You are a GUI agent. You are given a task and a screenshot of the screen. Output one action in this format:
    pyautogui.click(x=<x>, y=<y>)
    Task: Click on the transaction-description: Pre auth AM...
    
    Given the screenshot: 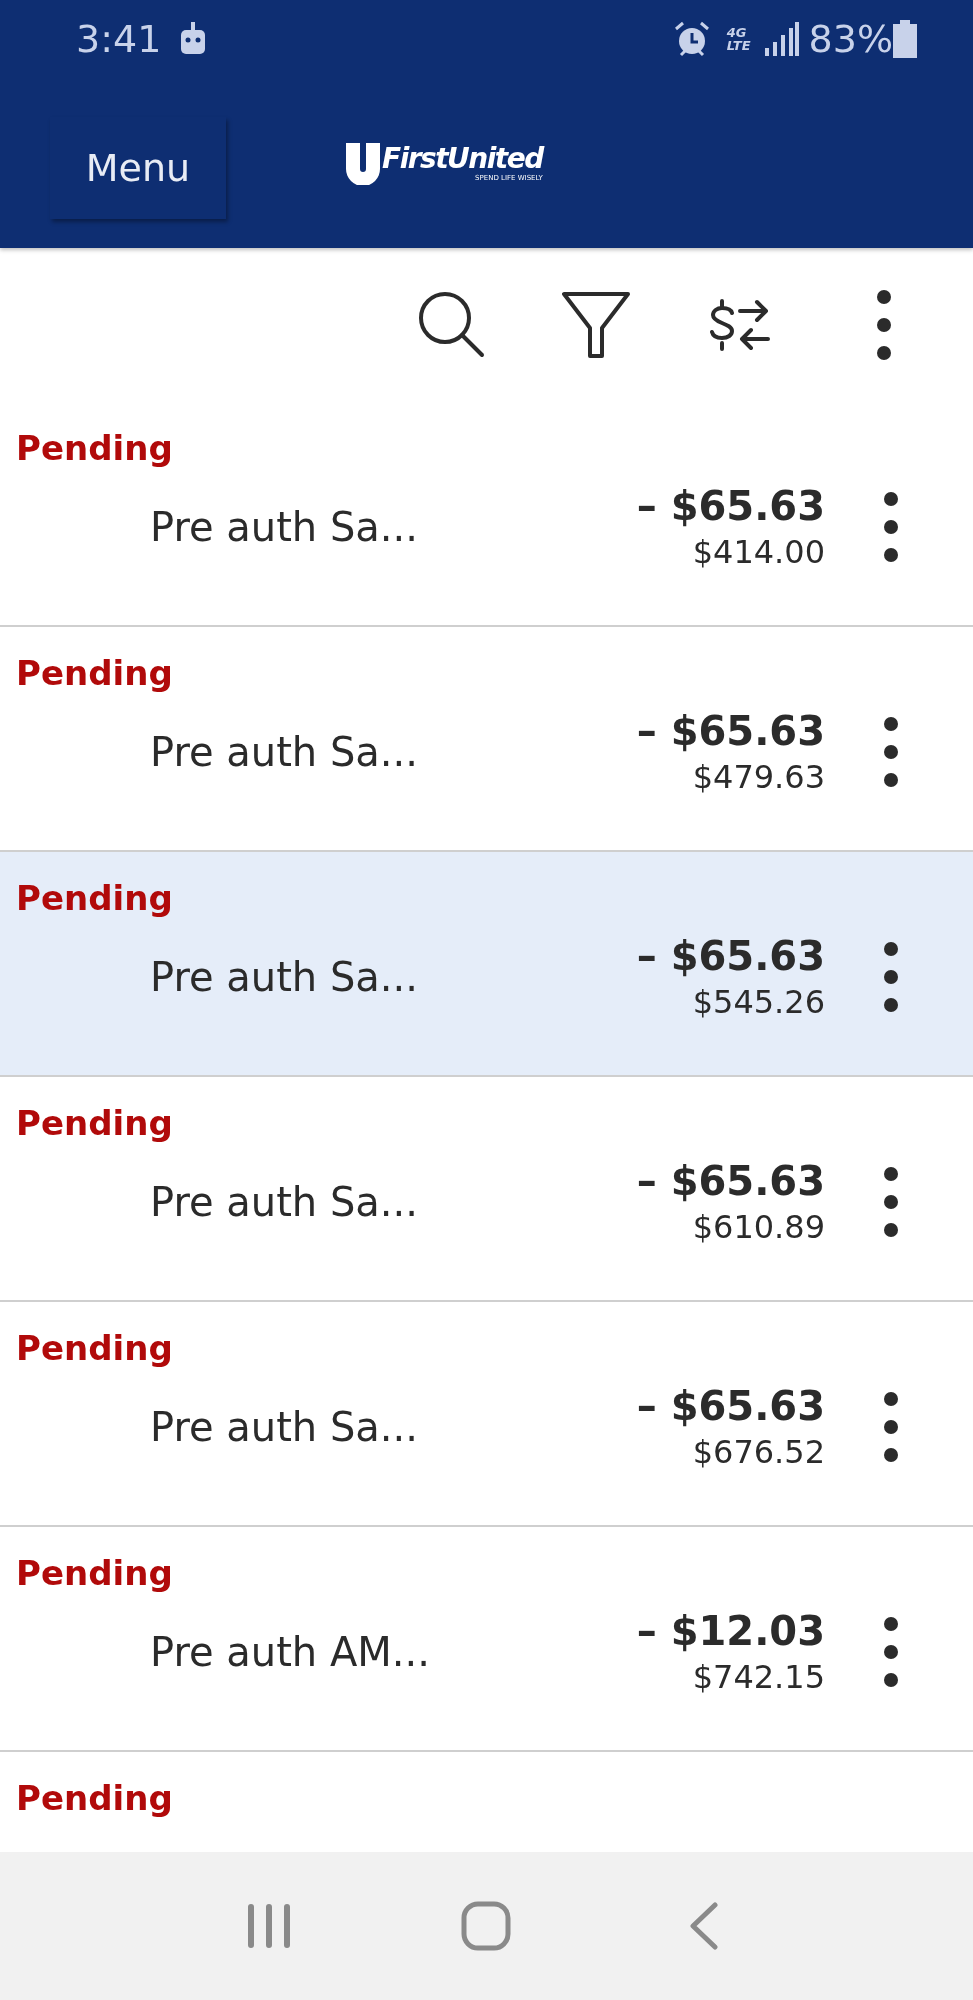 What is the action you would take?
    pyautogui.click(x=290, y=1652)
    